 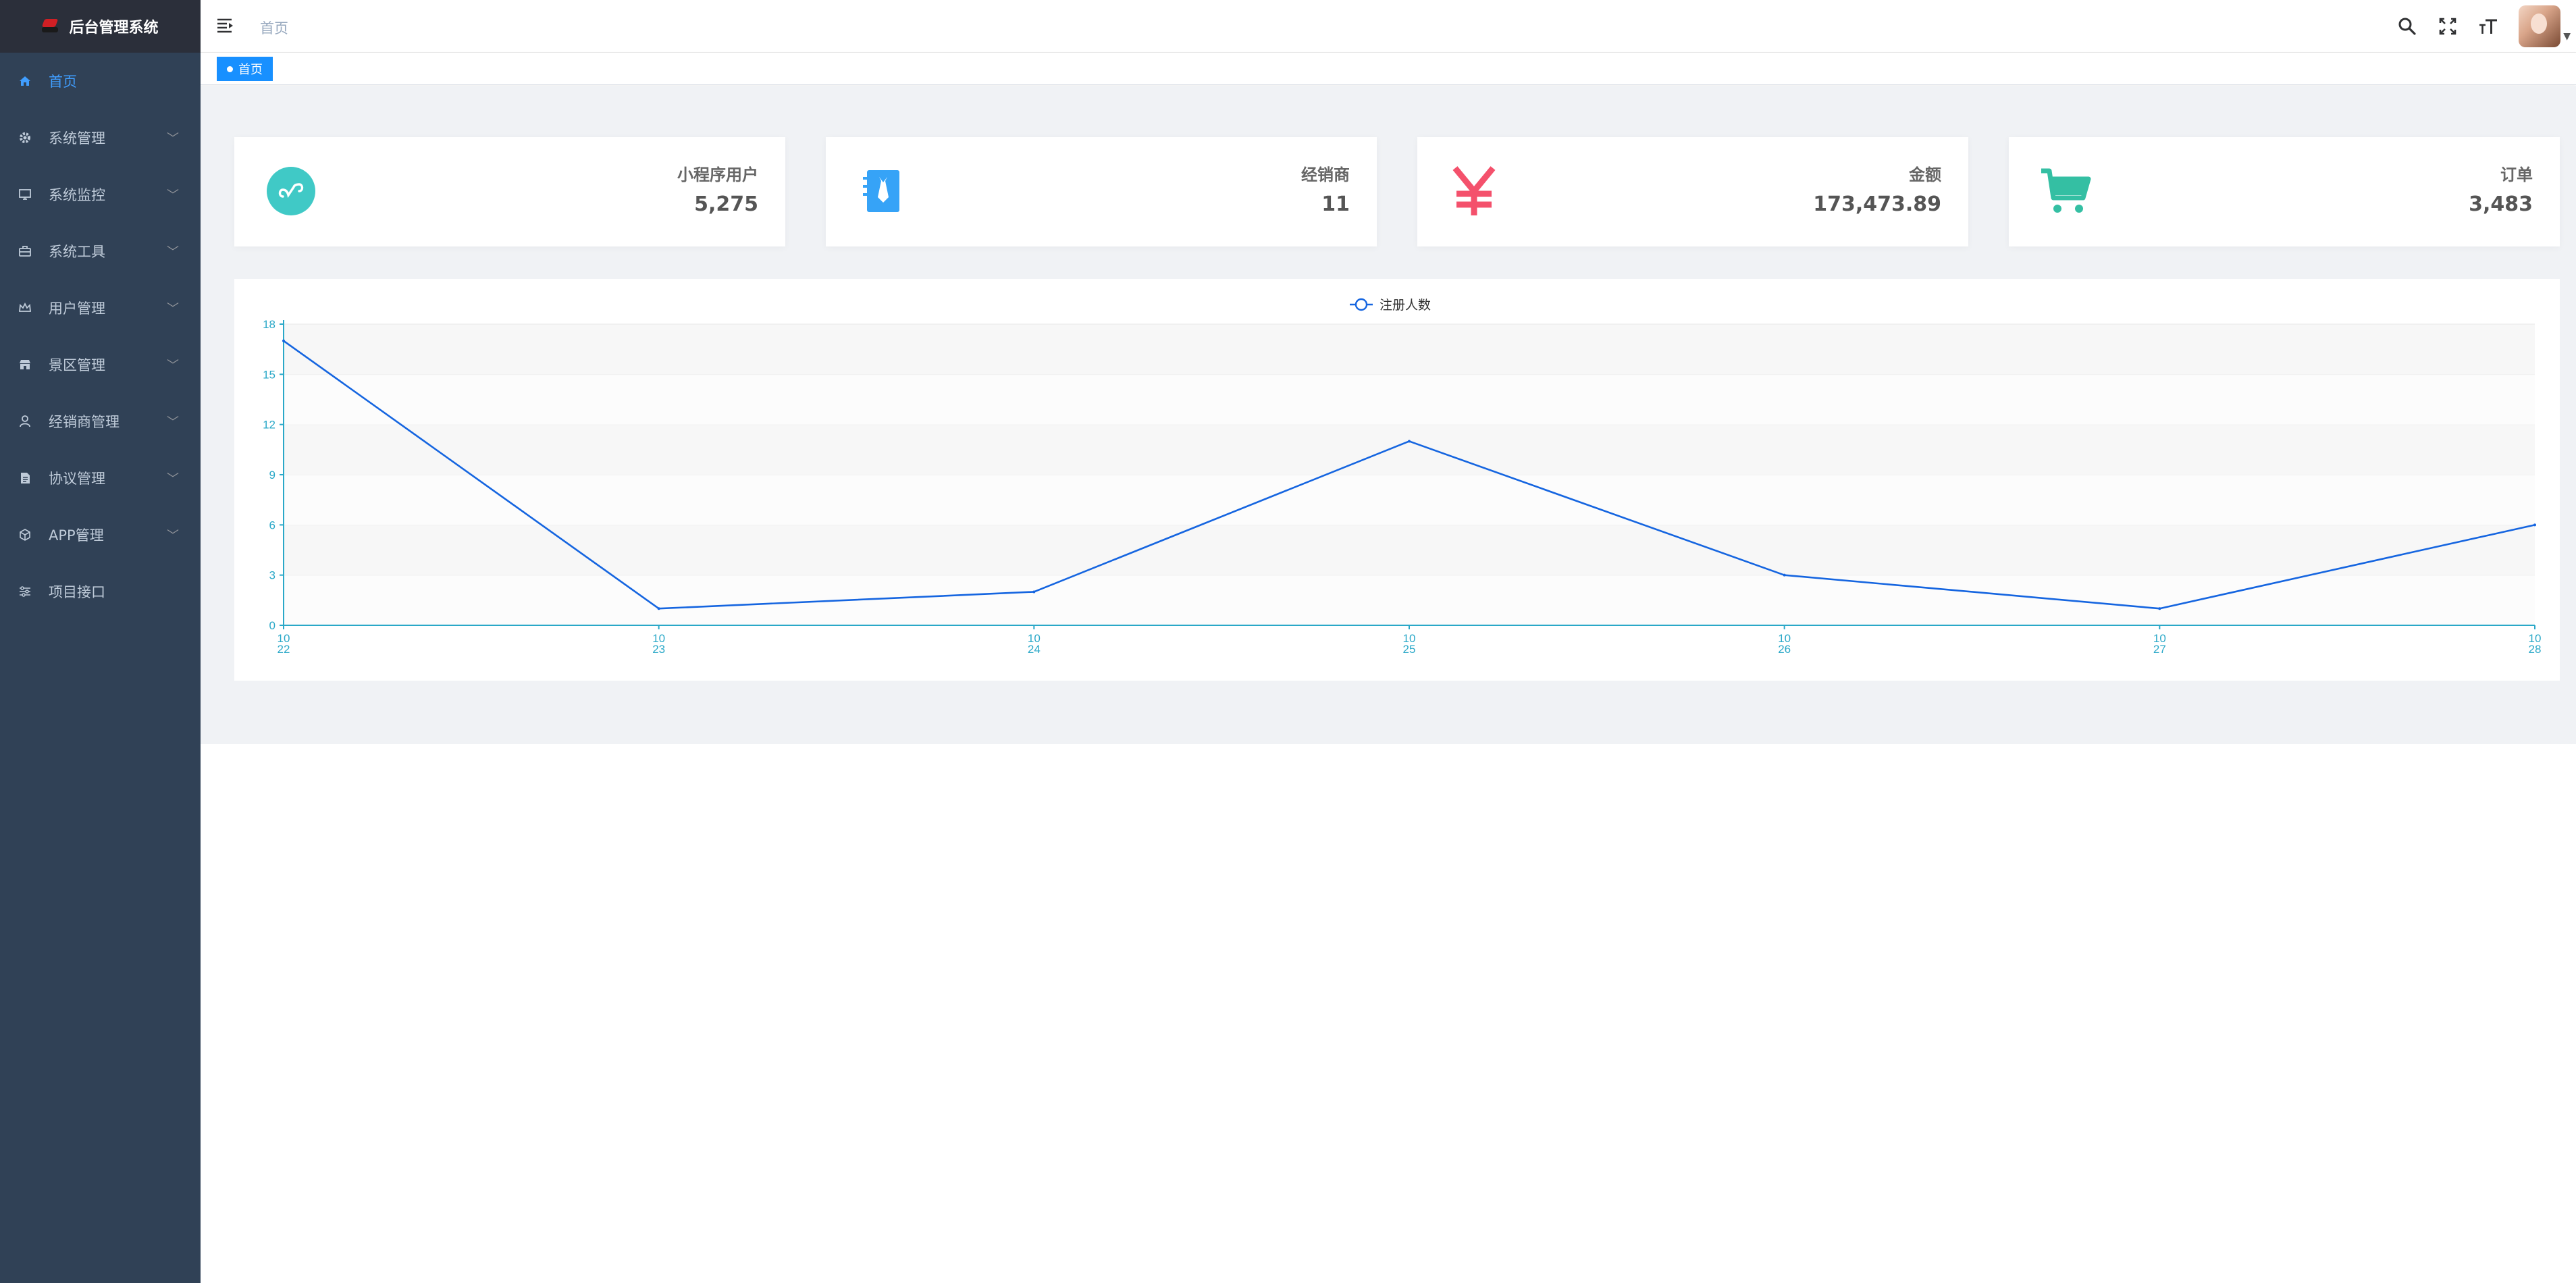 I want to click on sidebar-item-system-management: 系统管理 ﹀, so click(x=101, y=137).